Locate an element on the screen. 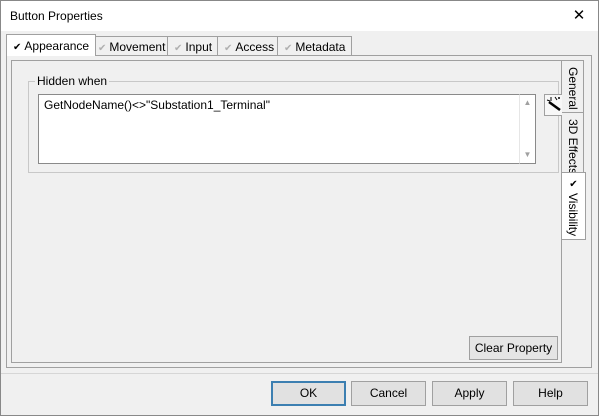  side-tab-visibility: ✔ Visibility is located at coordinates (574, 206).